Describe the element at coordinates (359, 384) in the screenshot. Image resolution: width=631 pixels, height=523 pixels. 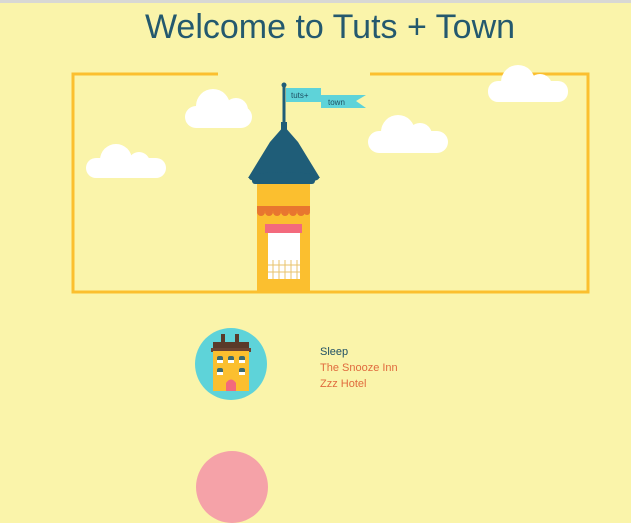
I see `link-zzz-hotel: Zzz Hotel` at that location.